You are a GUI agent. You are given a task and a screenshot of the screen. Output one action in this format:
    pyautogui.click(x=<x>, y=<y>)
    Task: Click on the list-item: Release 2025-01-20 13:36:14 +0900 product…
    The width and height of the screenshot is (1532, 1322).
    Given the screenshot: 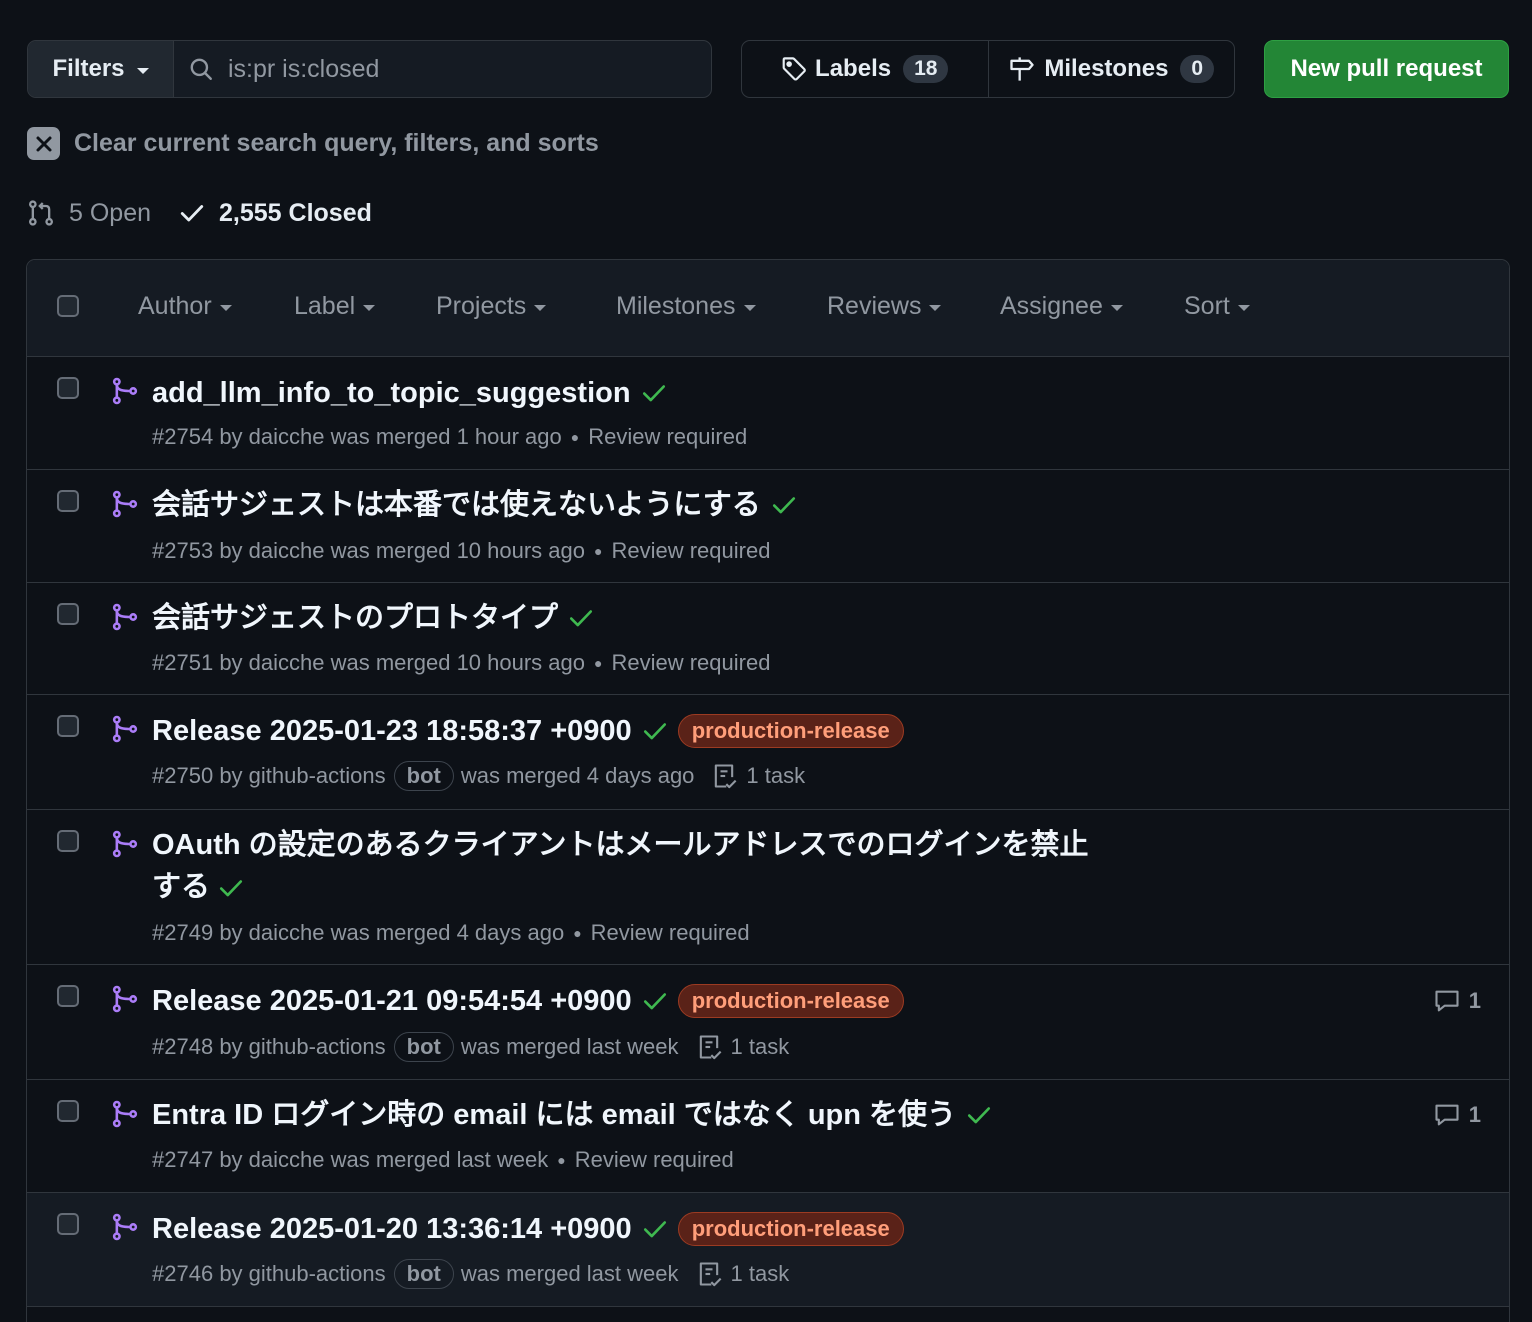 What is the action you would take?
    pyautogui.click(x=768, y=1250)
    